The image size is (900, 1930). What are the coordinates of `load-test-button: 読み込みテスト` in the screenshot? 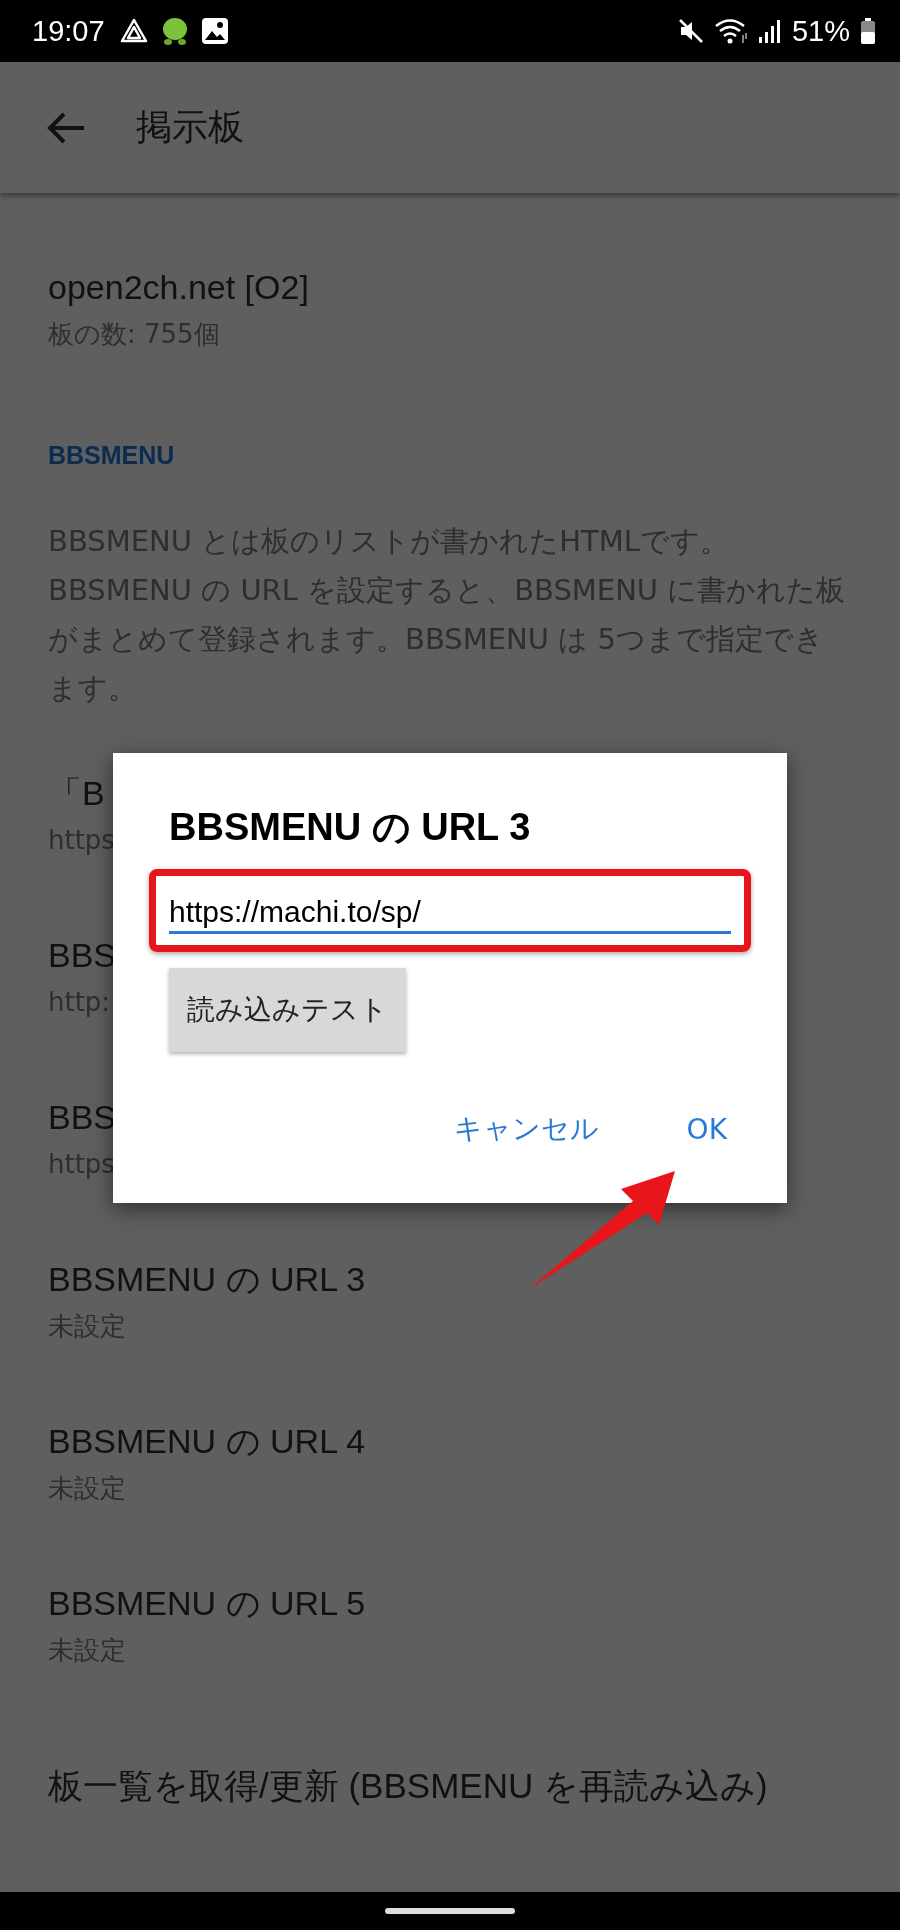 It's located at (287, 1010).